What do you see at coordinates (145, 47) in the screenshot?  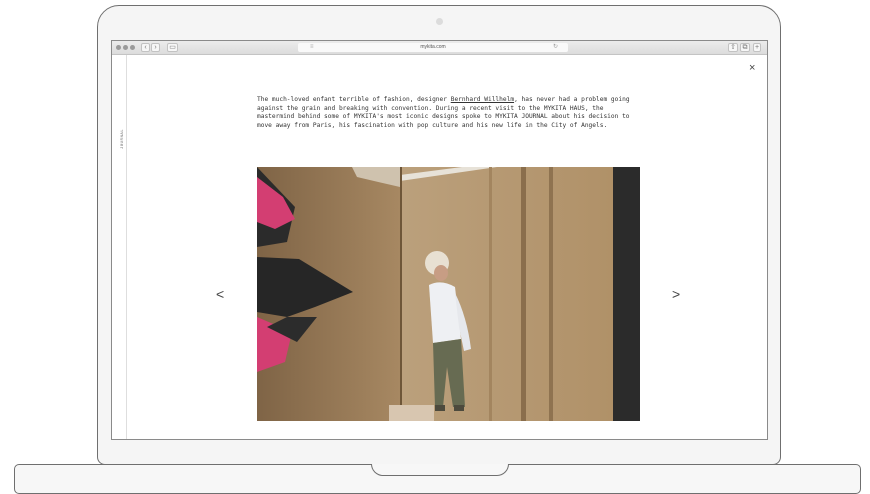 I see `back-button: ‹` at bounding box center [145, 47].